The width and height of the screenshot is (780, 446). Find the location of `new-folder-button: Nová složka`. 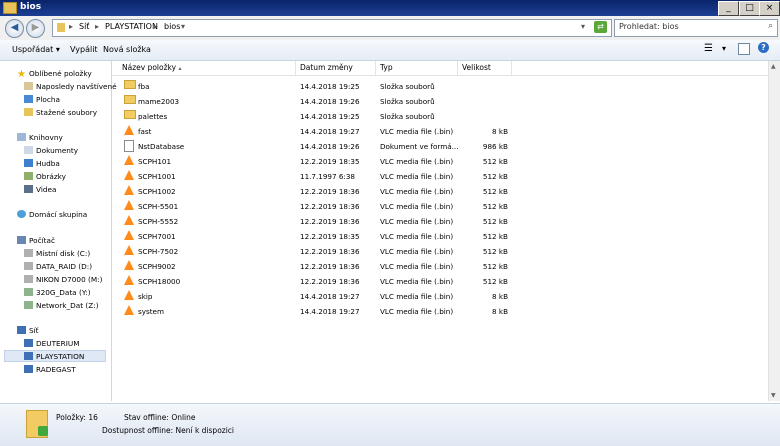

new-folder-button: Nová složka is located at coordinates (127, 49).